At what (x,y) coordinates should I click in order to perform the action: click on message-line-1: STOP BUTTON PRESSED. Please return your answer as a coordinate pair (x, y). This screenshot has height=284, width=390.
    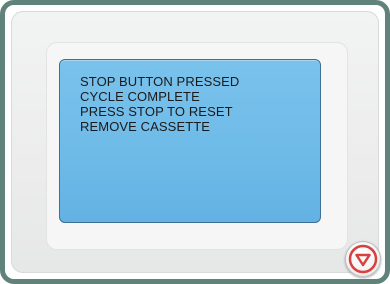
    Looking at the image, I should click on (160, 81).